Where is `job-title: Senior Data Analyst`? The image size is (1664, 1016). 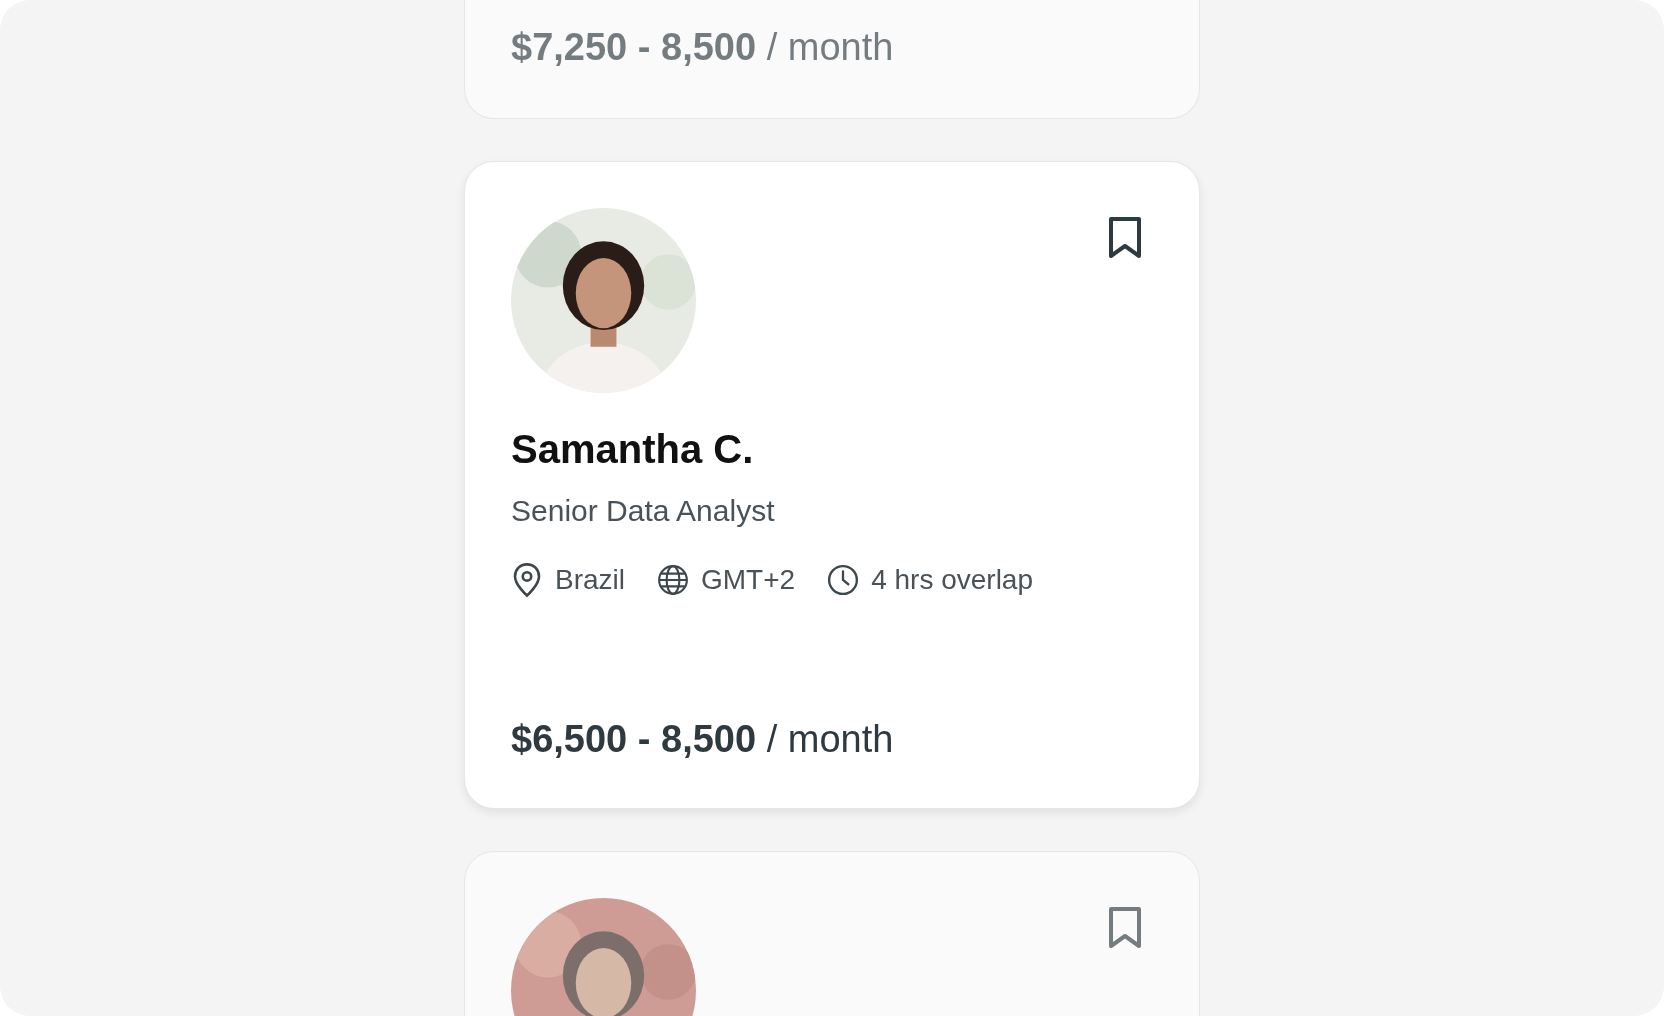
job-title: Senior Data Analyst is located at coordinates (643, 511).